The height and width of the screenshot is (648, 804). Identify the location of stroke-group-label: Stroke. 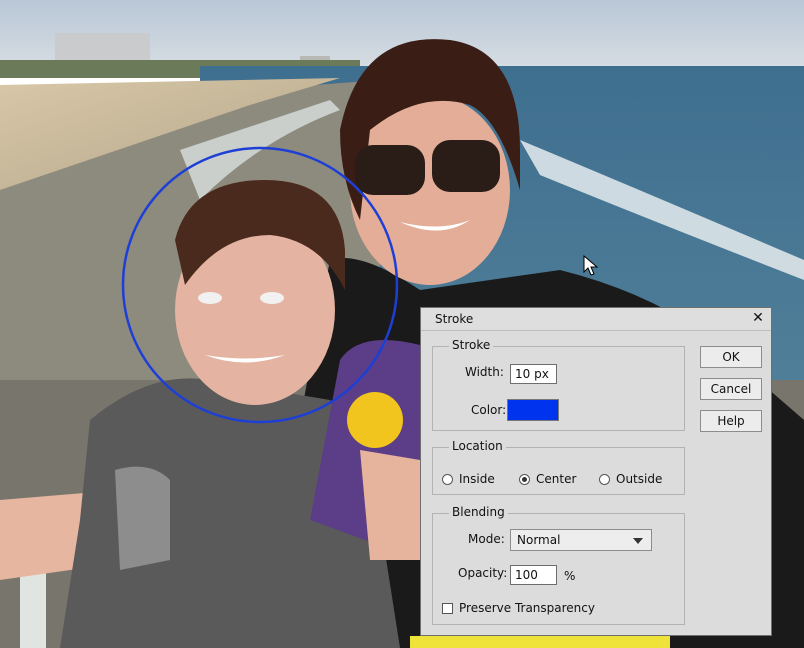
(471, 345).